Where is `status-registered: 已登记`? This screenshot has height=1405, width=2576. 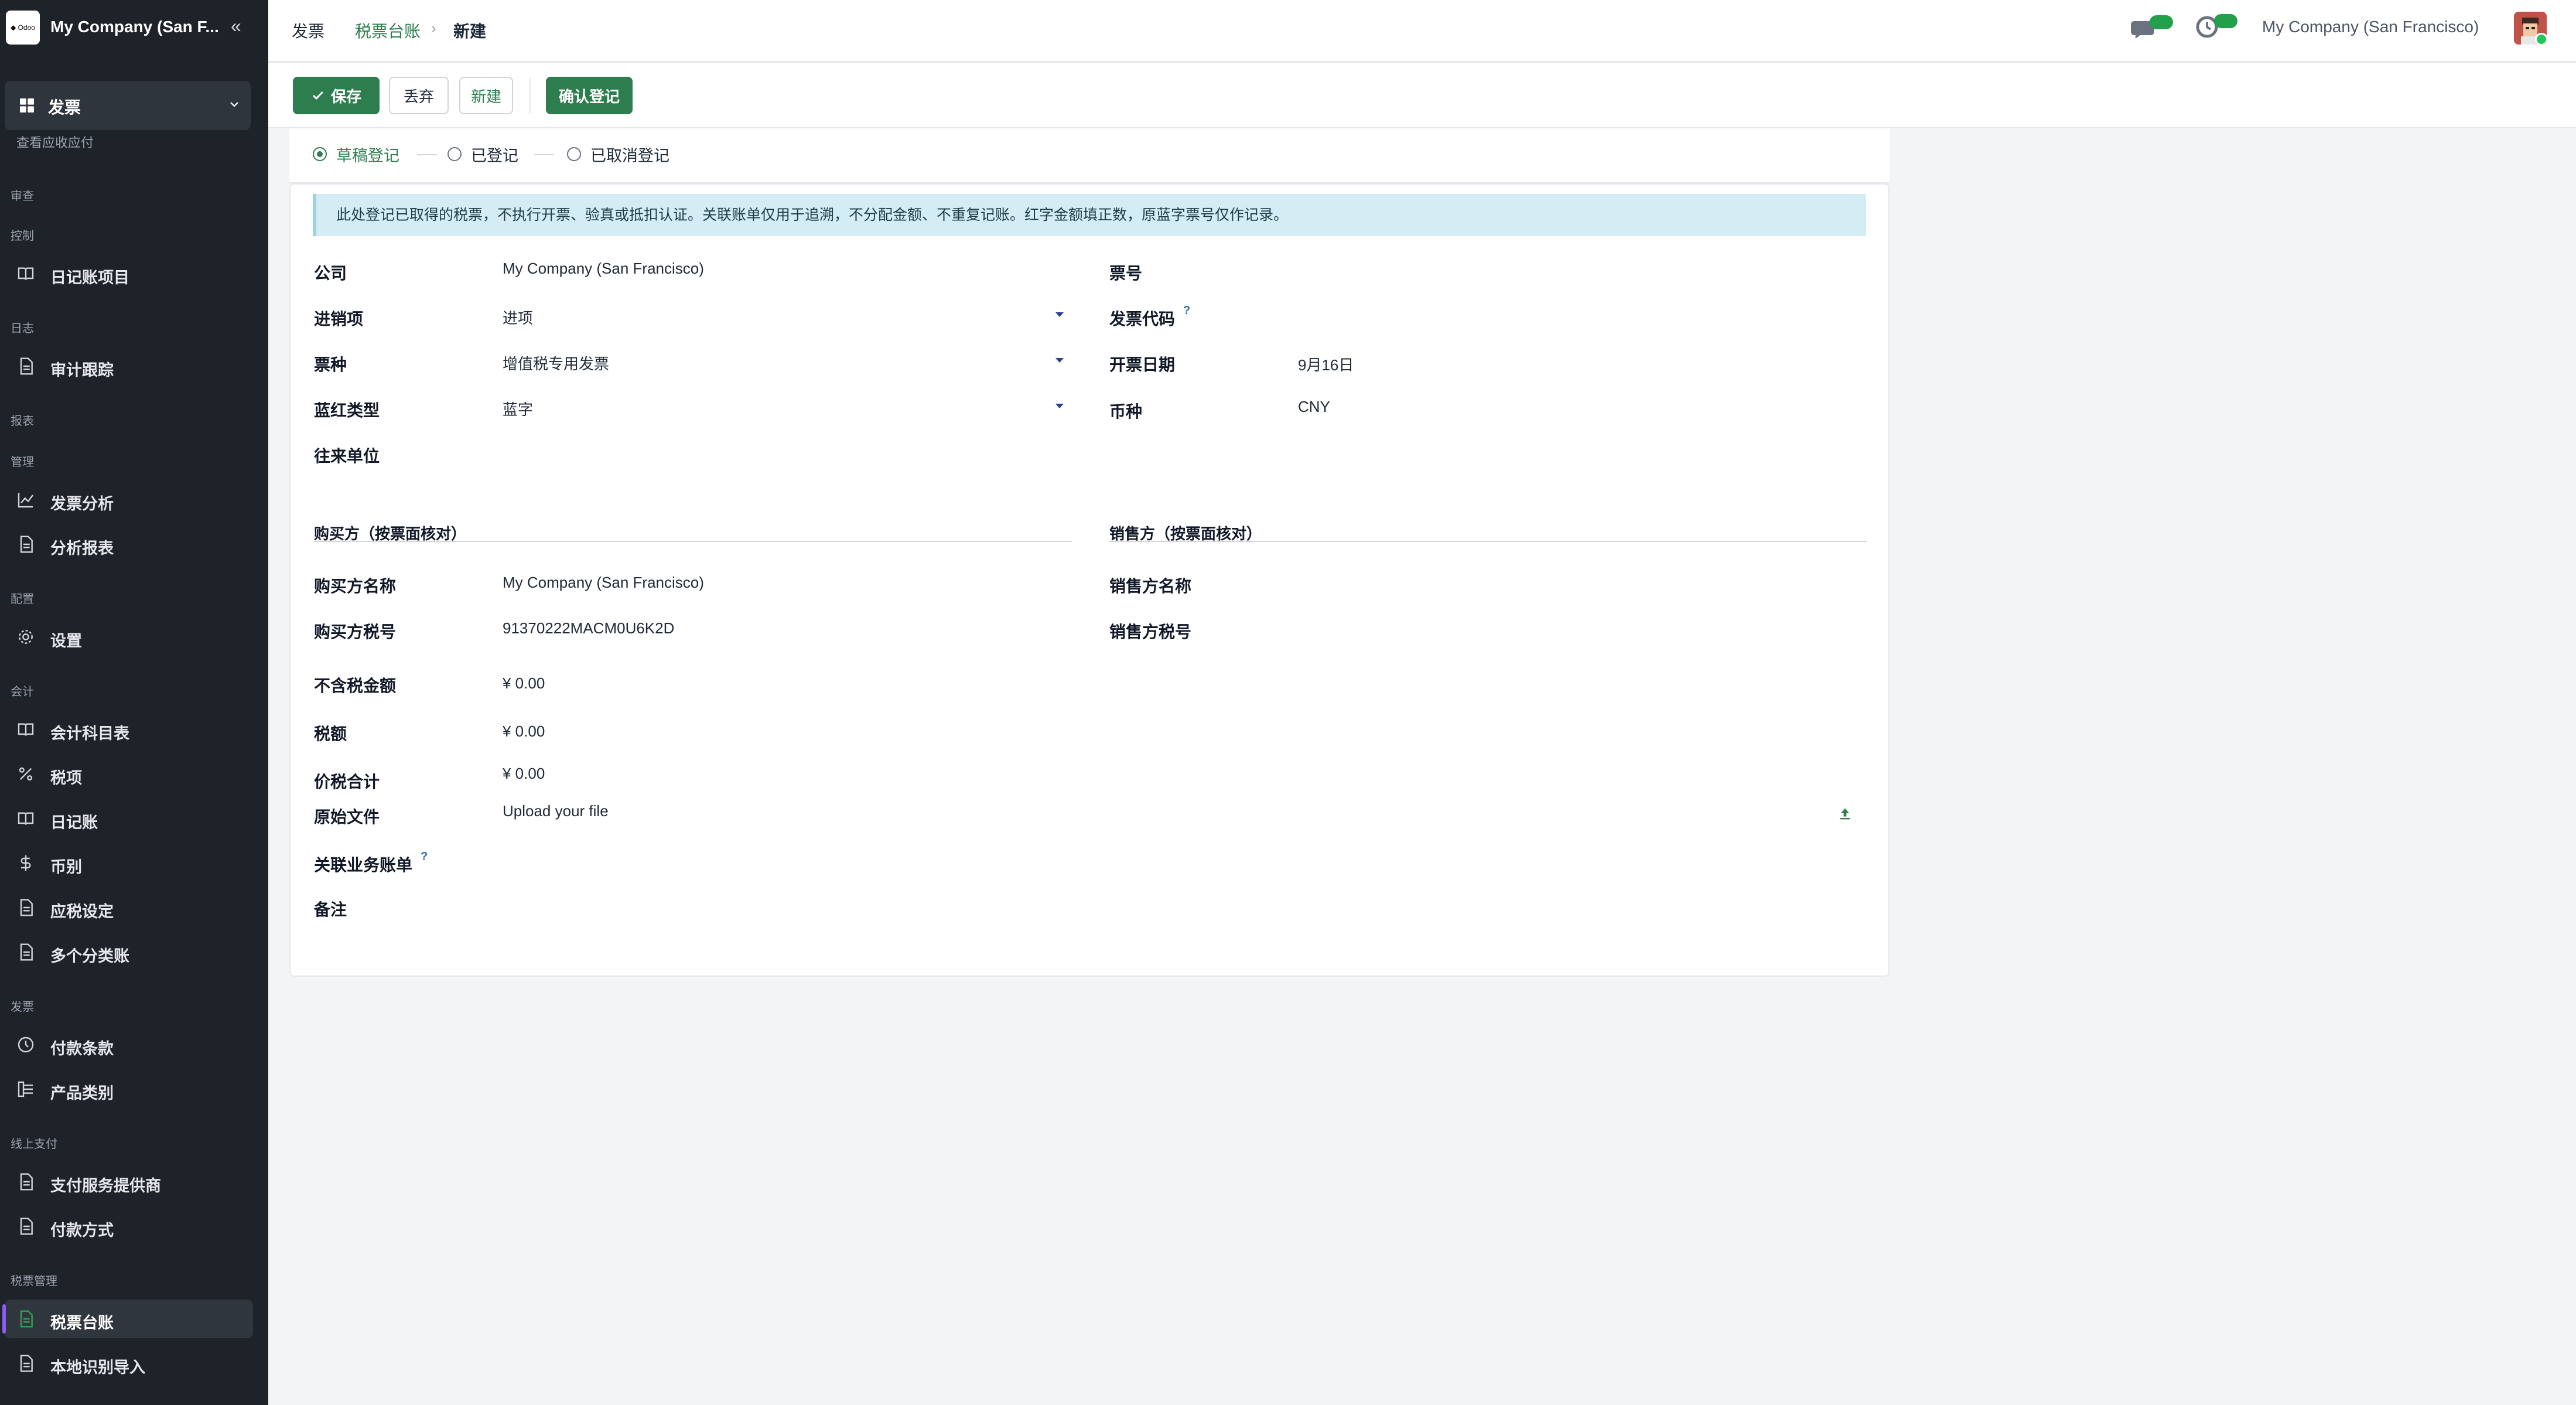
status-registered: 已登记 is located at coordinates (483, 154).